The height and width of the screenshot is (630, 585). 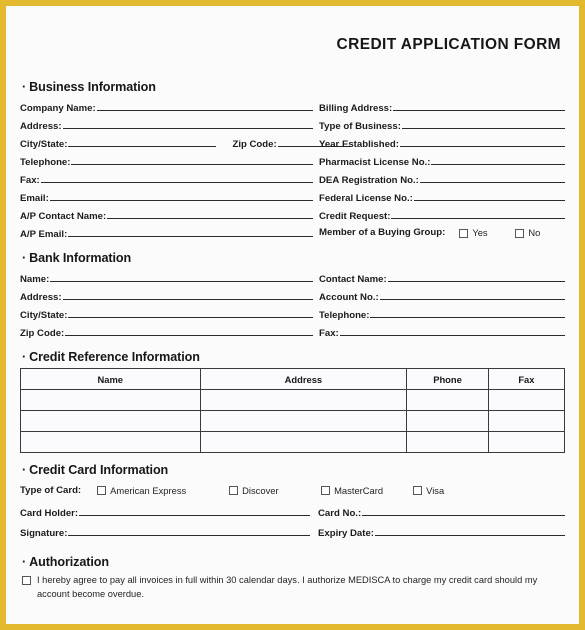 I want to click on field-bank-address: Address:, so click(x=166, y=296).